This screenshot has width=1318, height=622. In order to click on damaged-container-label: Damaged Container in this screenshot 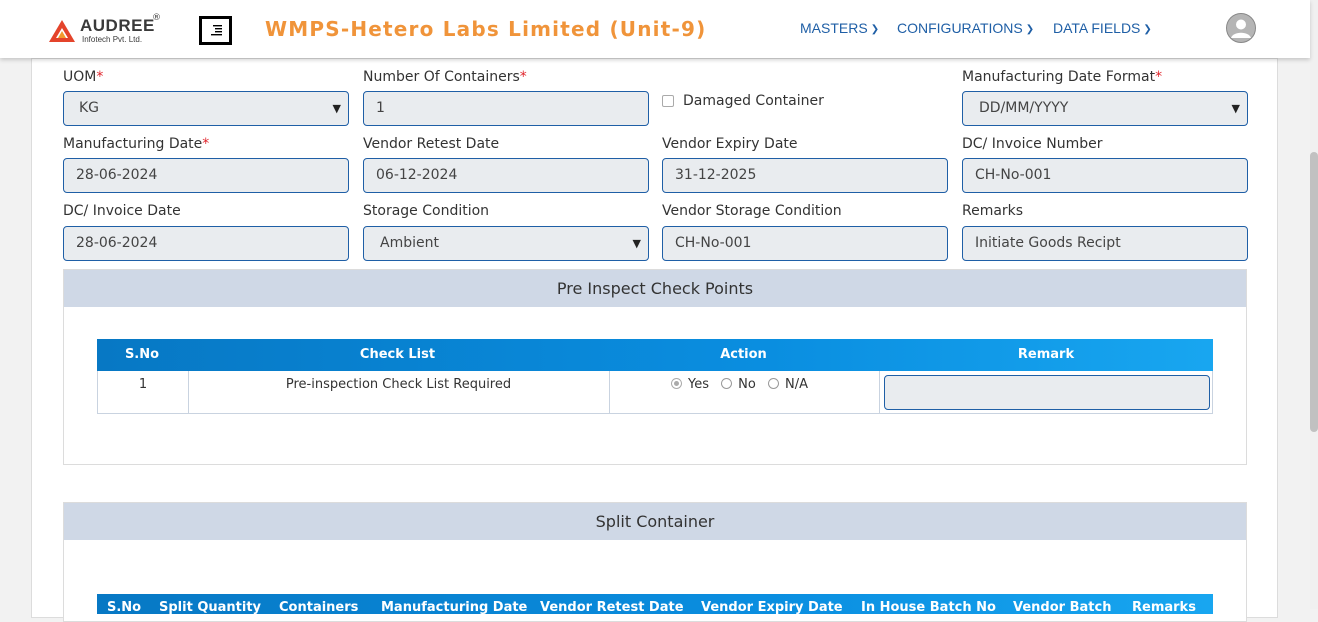, I will do `click(753, 101)`.